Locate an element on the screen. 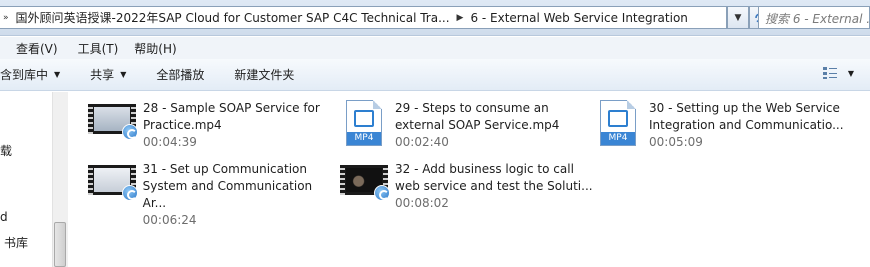 This screenshot has height=267, width=870. file-name: 32 - Add business logic to call is located at coordinates (484, 169).